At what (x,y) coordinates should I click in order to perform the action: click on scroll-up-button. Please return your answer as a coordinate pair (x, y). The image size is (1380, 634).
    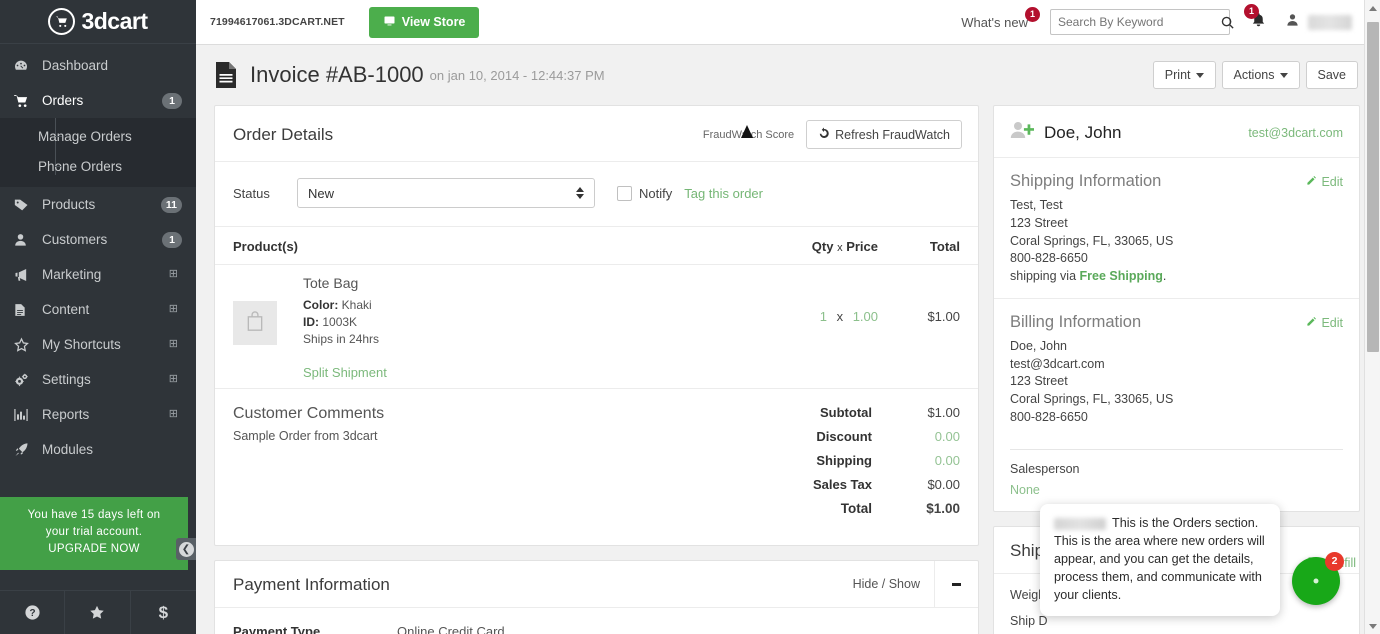
    Looking at the image, I should click on (1372, 8).